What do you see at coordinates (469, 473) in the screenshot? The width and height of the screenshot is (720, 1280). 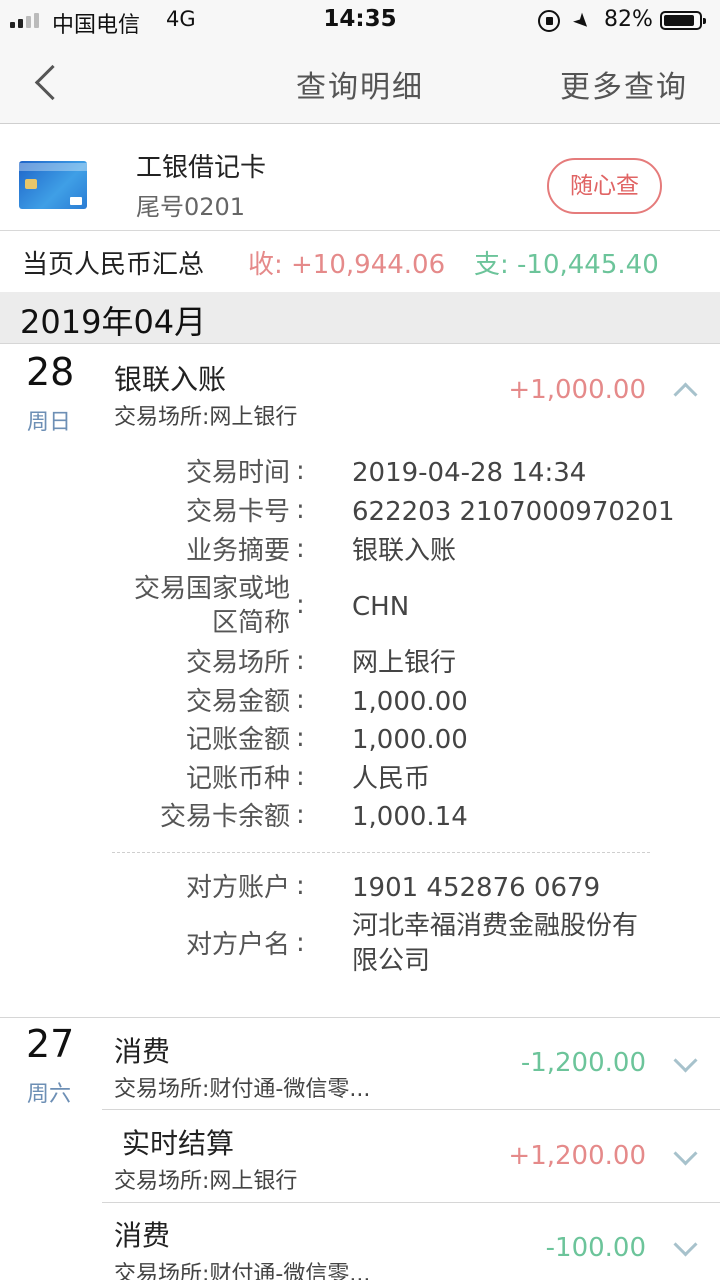 I see `detail-value: 2019-04-28 14:34` at bounding box center [469, 473].